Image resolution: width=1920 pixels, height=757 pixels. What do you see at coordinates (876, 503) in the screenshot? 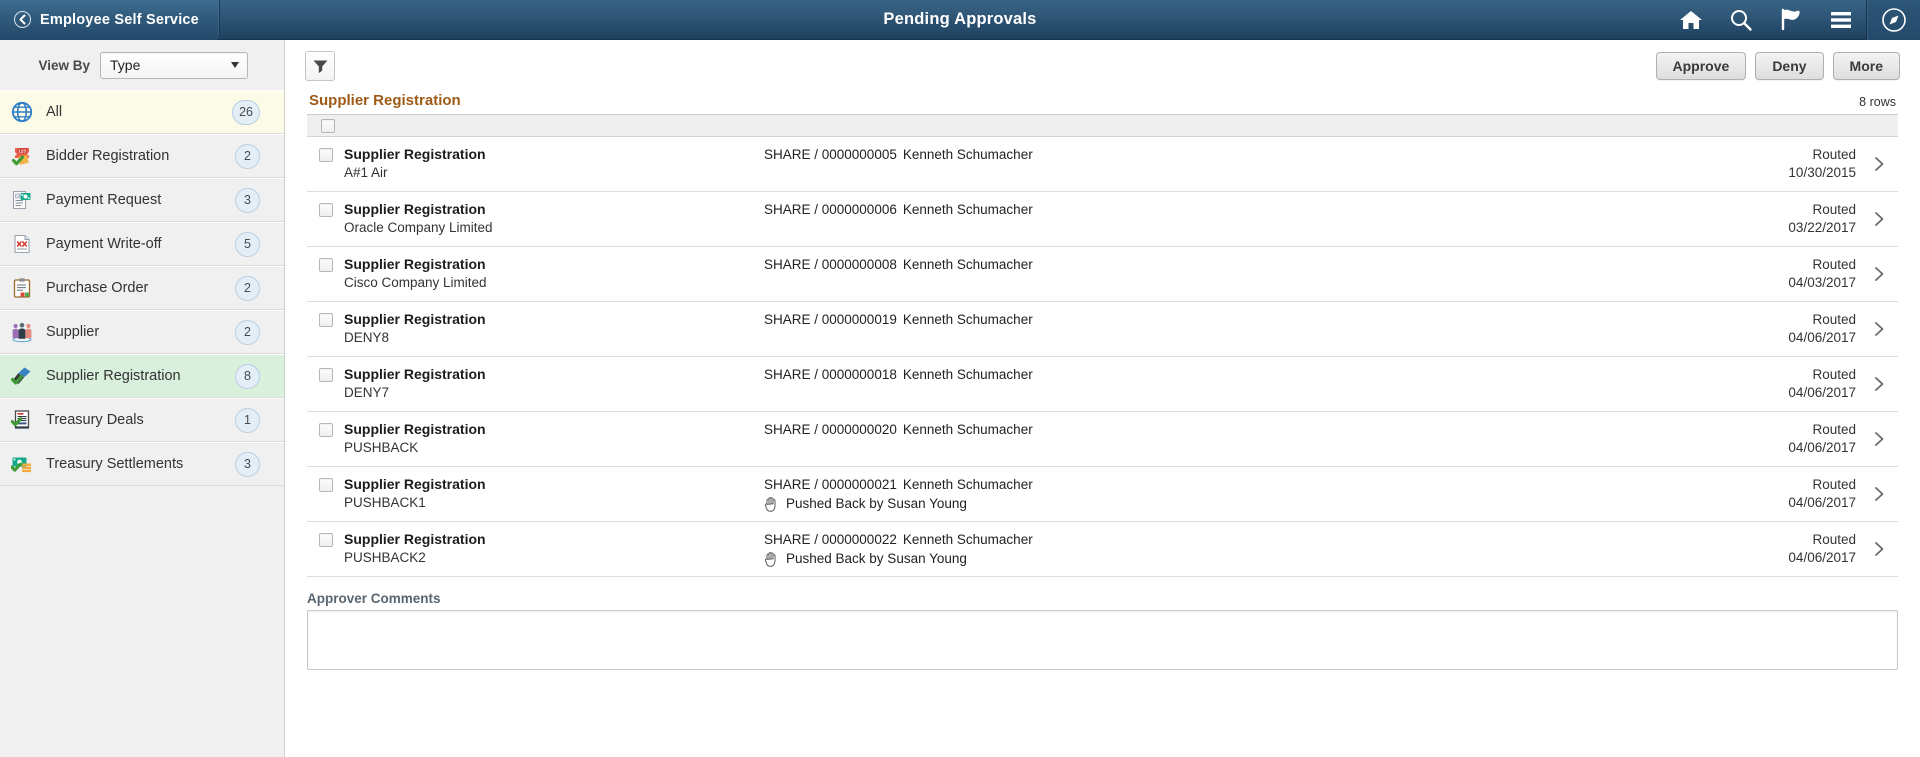
I see `row-pushback-text: Pushed Back by Susan Young` at bounding box center [876, 503].